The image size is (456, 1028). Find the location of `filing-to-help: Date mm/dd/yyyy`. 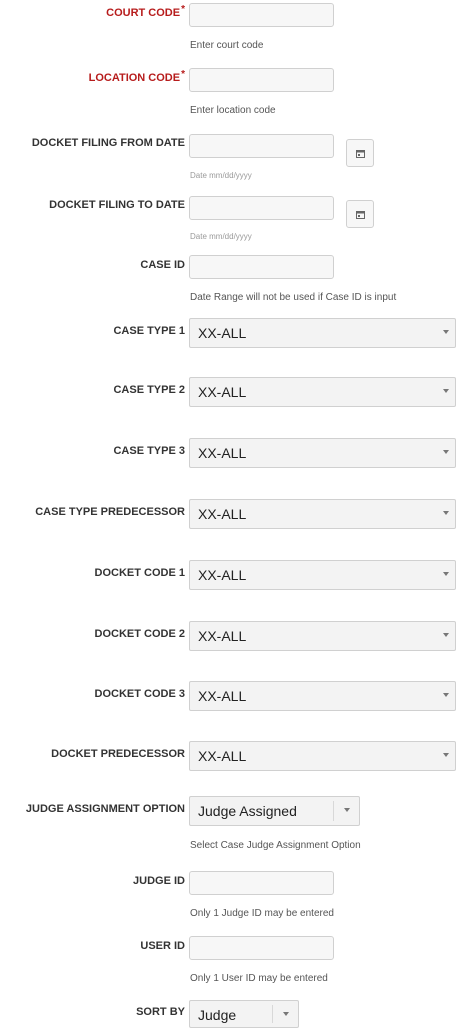

filing-to-help: Date mm/dd/yyyy is located at coordinates (221, 236).